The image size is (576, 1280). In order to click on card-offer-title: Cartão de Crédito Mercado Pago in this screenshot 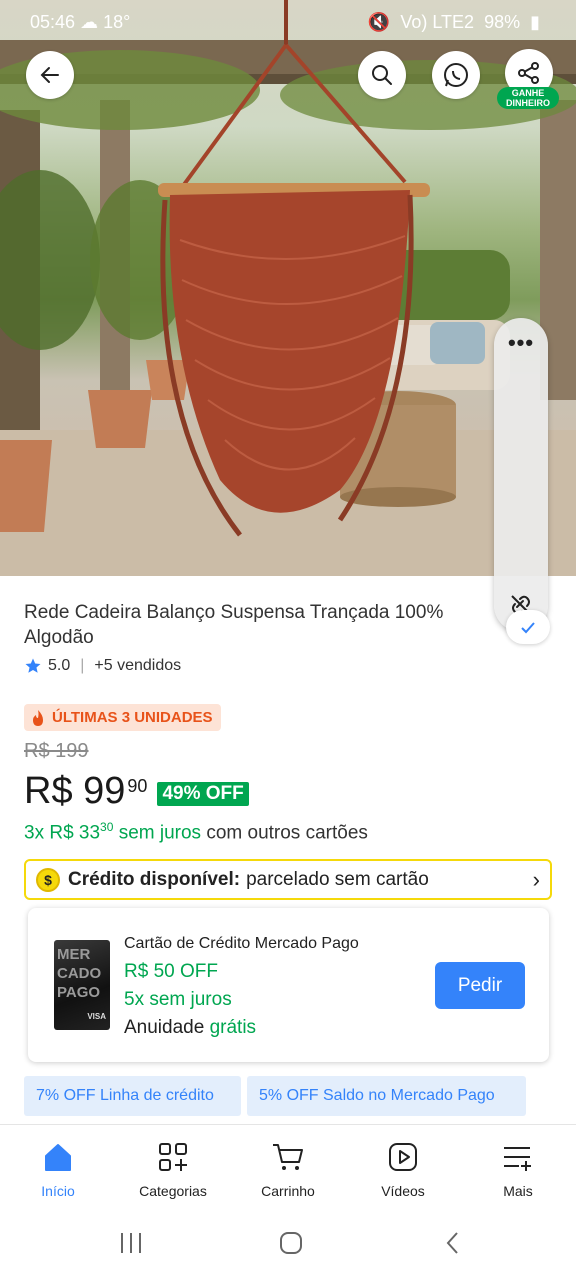, I will do `click(241, 943)`.